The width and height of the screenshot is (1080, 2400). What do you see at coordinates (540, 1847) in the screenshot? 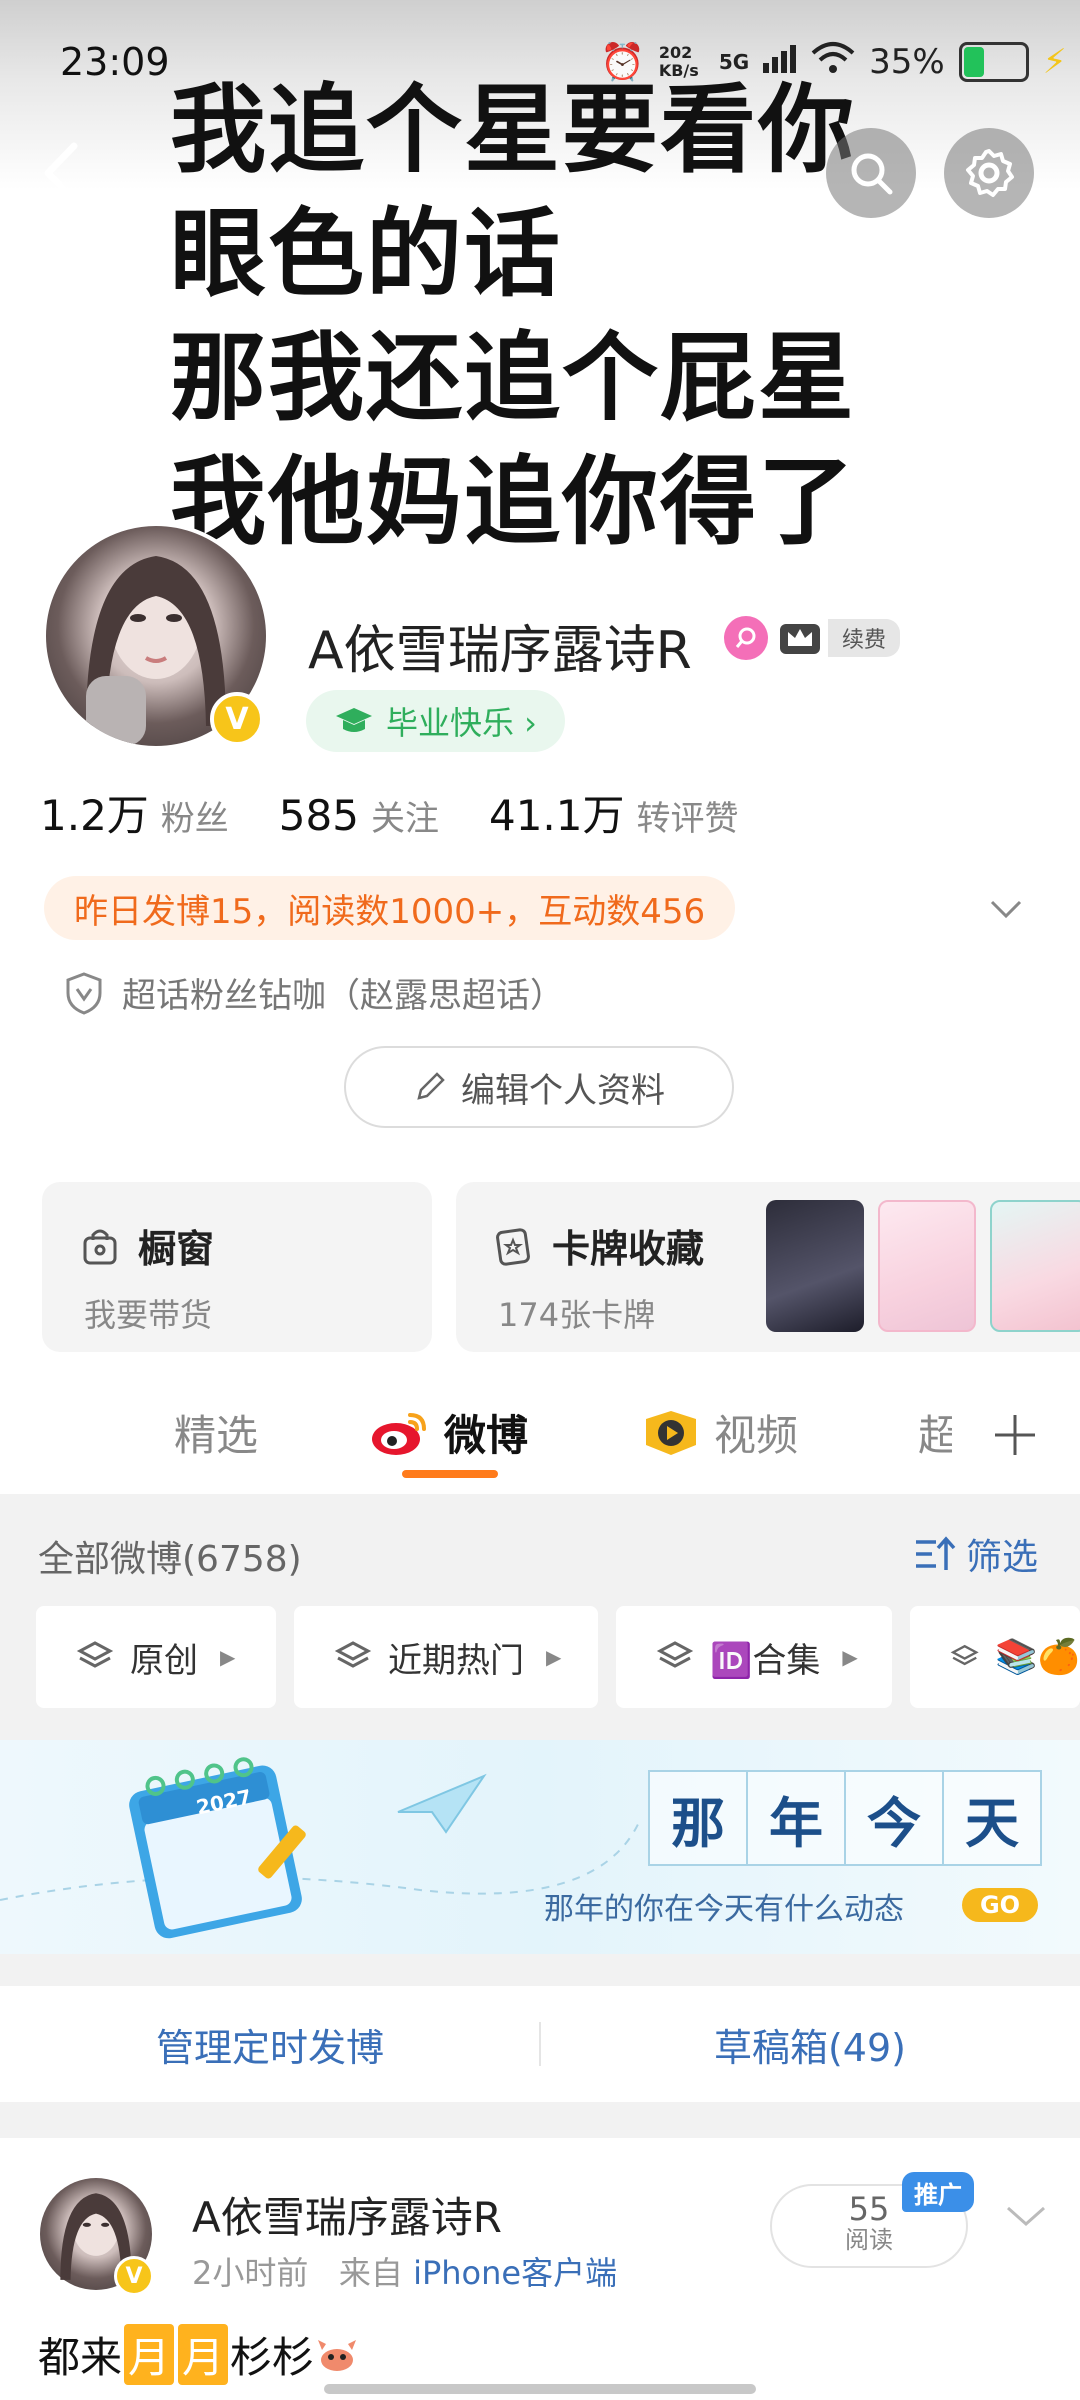
I see `that-year-today-banner: 2027 那 年 今 天 那年的你在今天有什么动态` at bounding box center [540, 1847].